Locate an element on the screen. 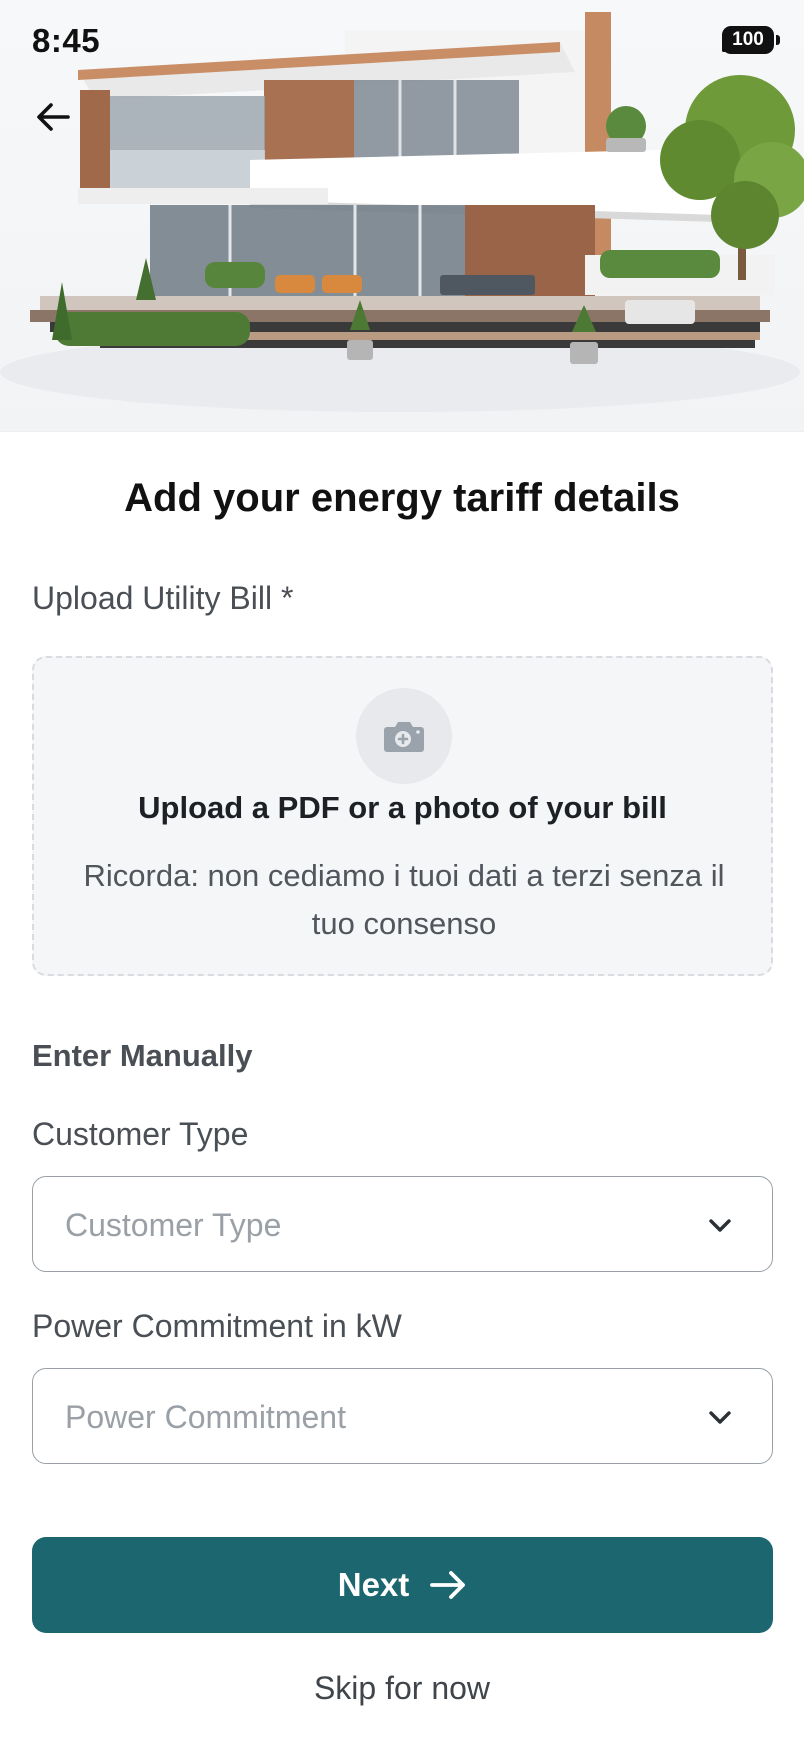 The image size is (804, 1748). skip-for-now-link: Skip for now is located at coordinates (402, 1688).